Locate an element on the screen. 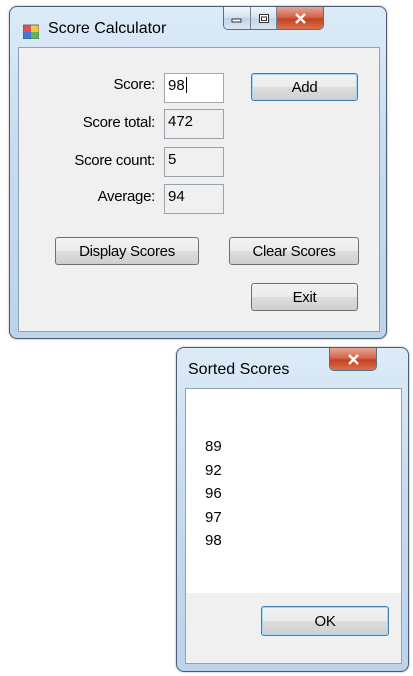  close-button is located at coordinates (300, 18).